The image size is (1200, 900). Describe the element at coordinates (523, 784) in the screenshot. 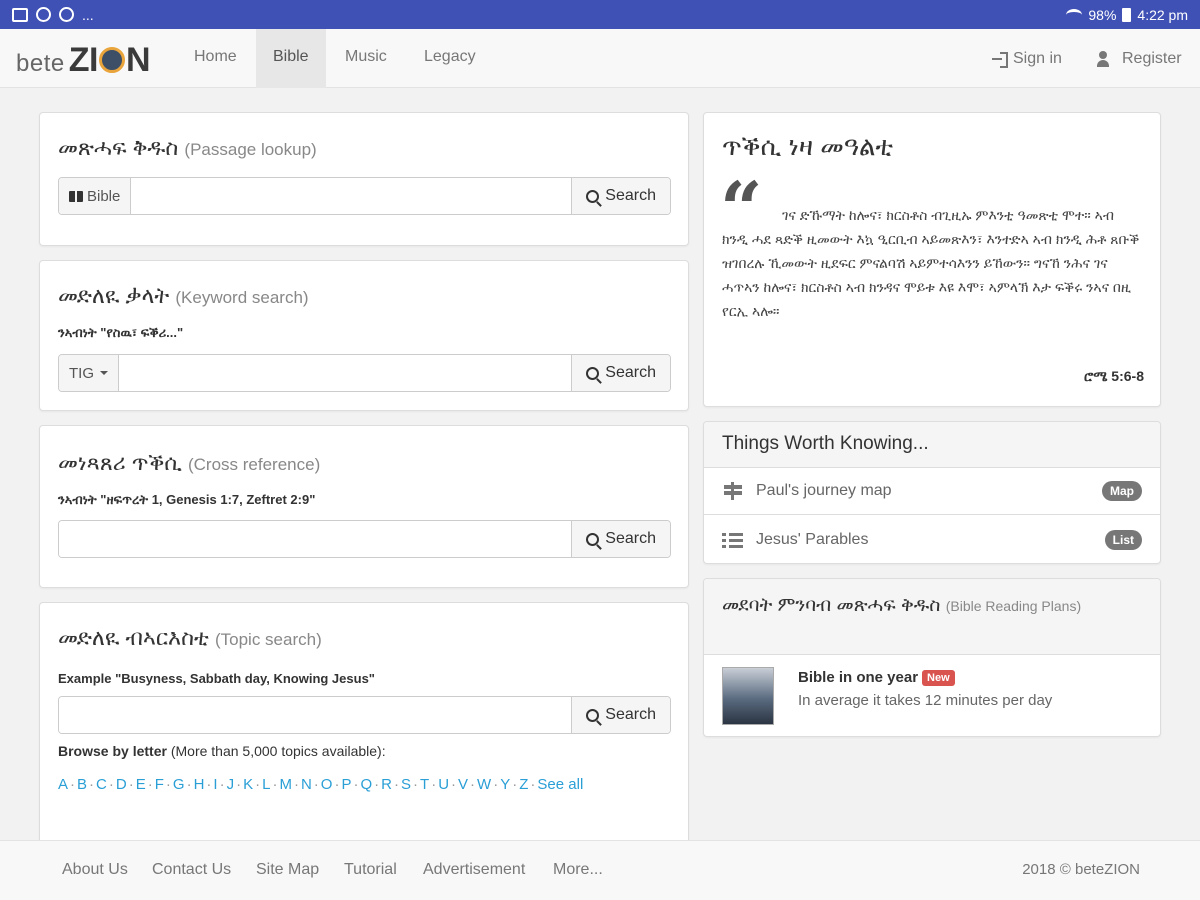

I see `letter-link: Z` at that location.